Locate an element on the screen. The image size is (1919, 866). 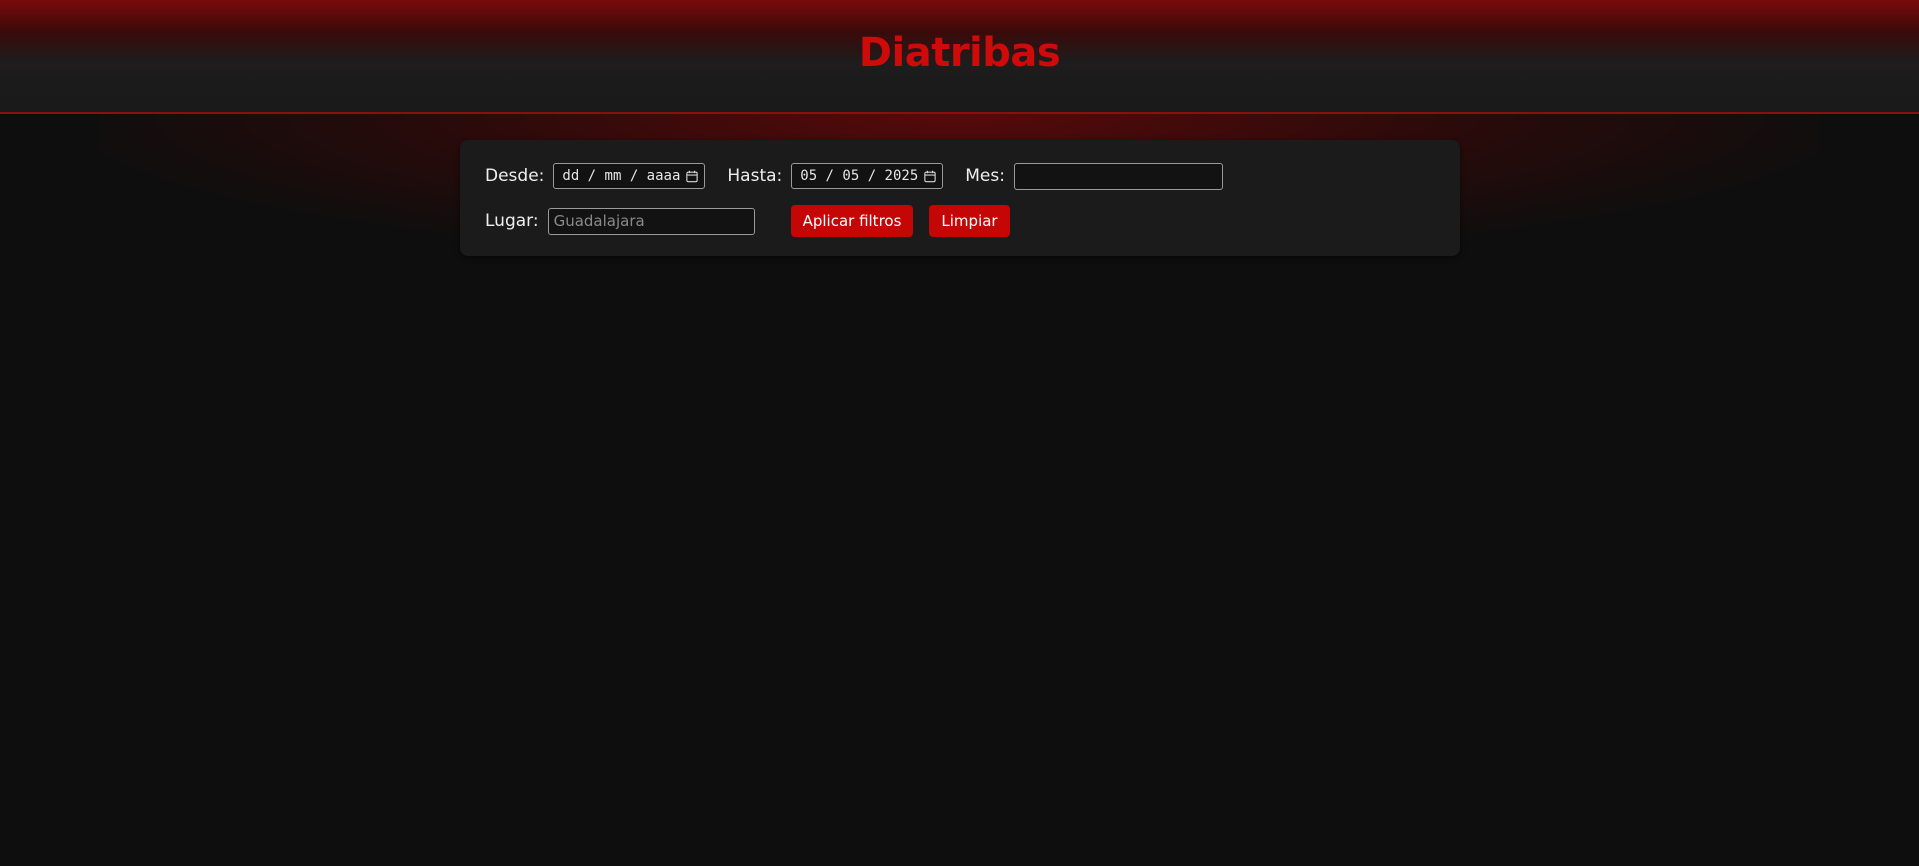
lugar-input is located at coordinates (651, 221).